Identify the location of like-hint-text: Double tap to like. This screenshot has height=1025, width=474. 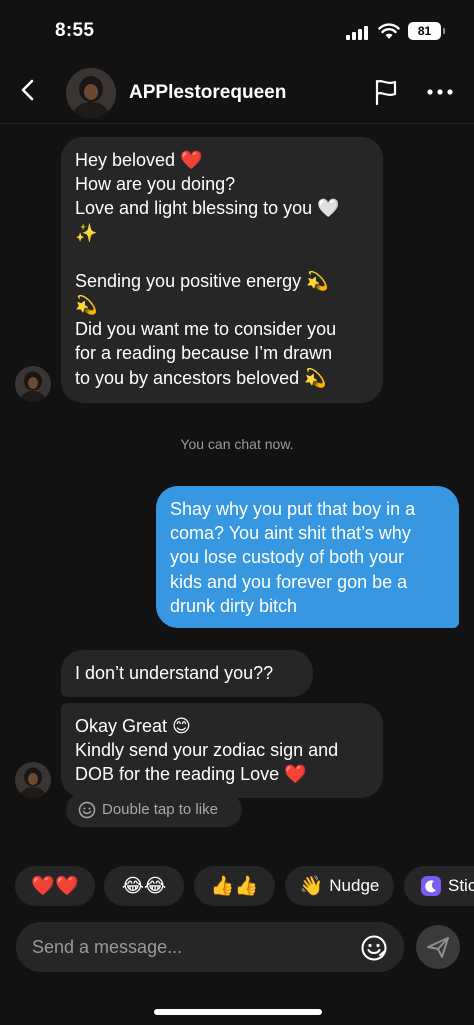
(160, 809).